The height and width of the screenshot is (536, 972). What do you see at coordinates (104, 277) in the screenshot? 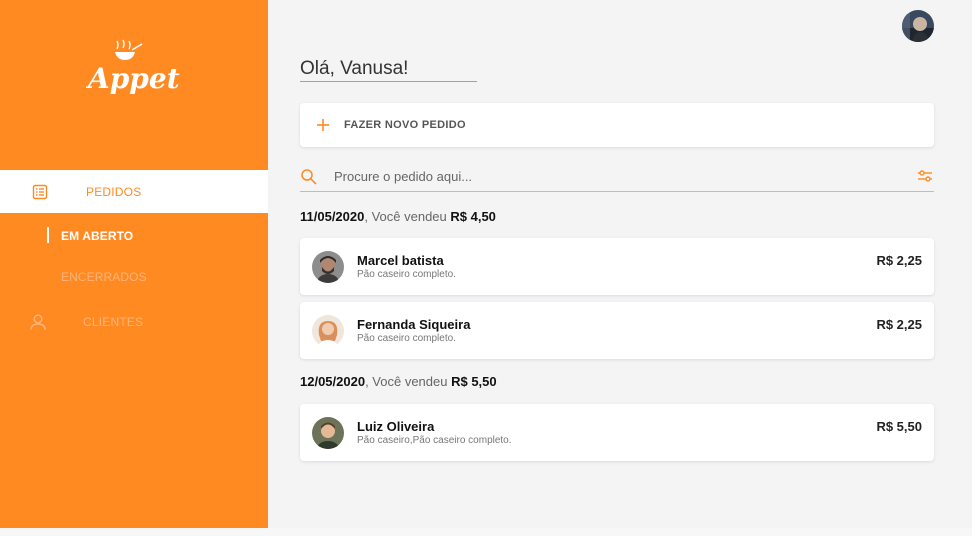
I see `sidebar-subitem-label: ENCERRADOS` at bounding box center [104, 277].